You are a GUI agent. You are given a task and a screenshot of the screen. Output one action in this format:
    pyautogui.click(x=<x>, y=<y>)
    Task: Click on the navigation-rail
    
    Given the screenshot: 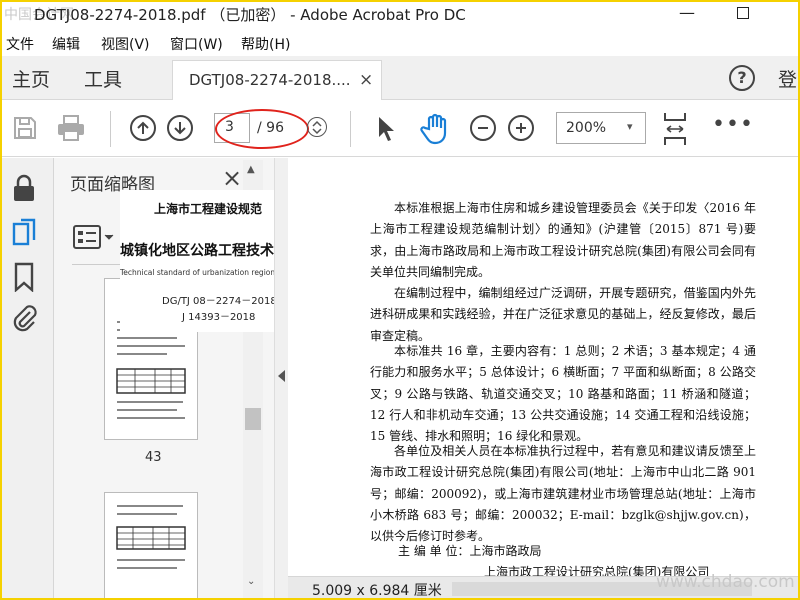 What is the action you would take?
    pyautogui.click(x=27, y=379)
    